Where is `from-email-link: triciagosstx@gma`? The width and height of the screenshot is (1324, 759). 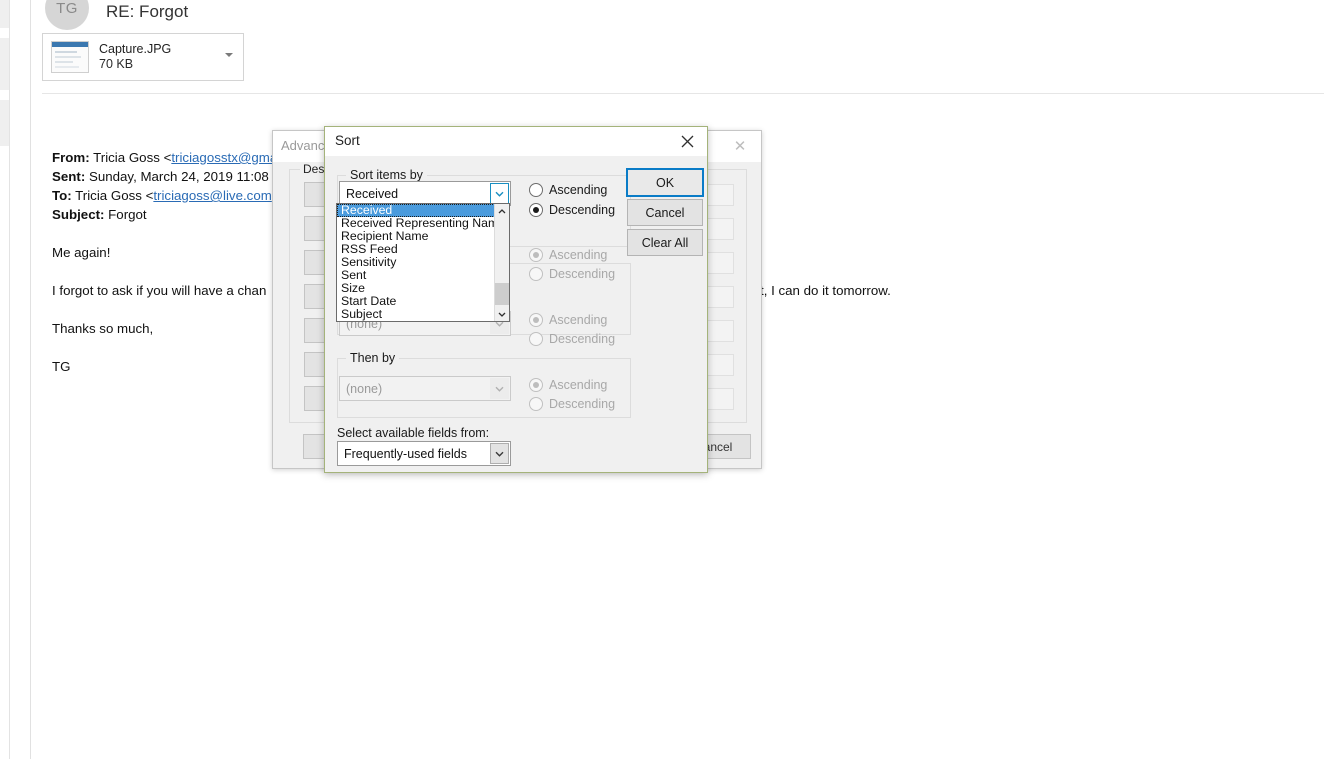 from-email-link: triciagosstx@gma is located at coordinates (224, 157).